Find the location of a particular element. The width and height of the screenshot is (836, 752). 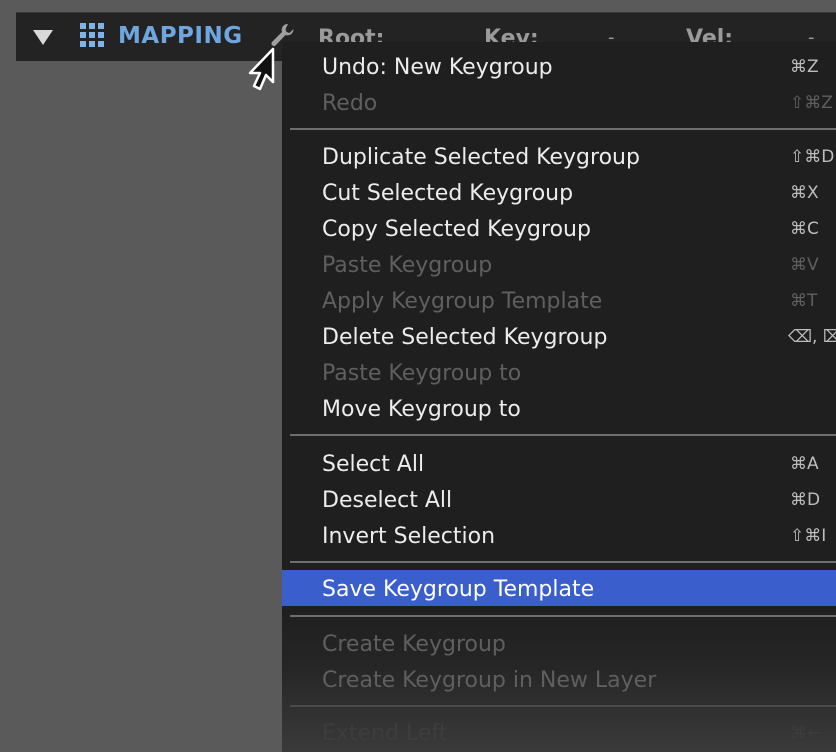

menu-item-select-all: Select All ⌘A is located at coordinates (559, 463).